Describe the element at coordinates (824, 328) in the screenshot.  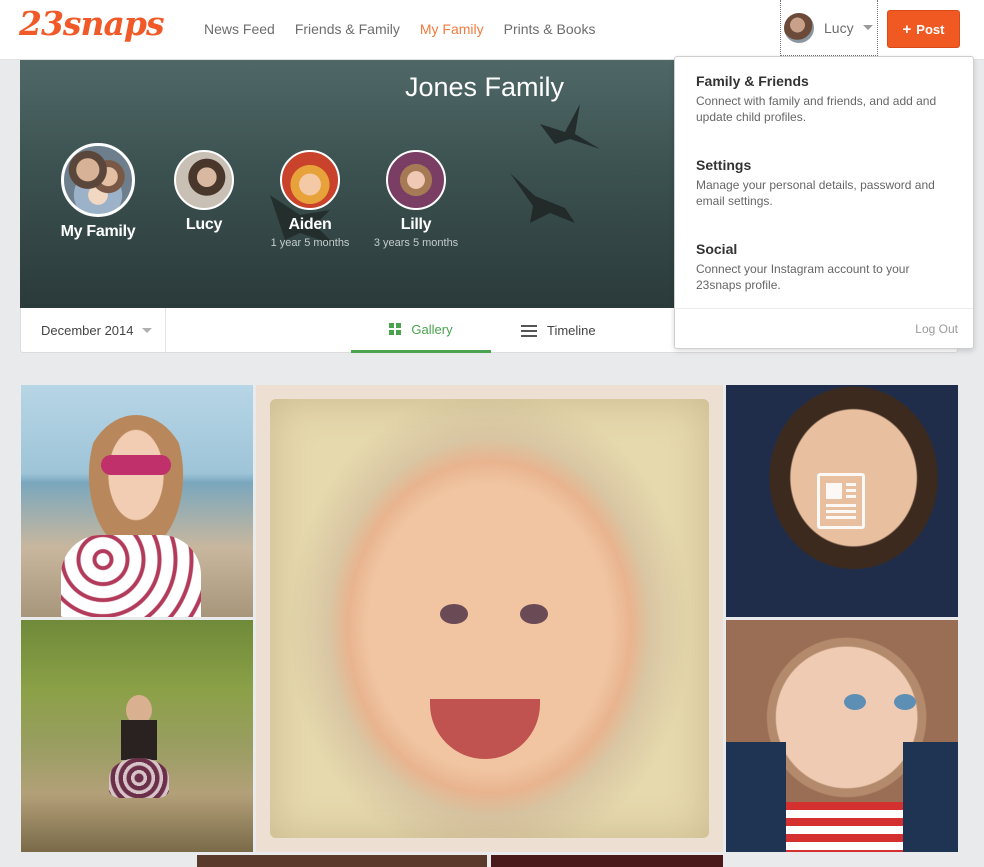
I see `menu-footer: Log Out` at that location.